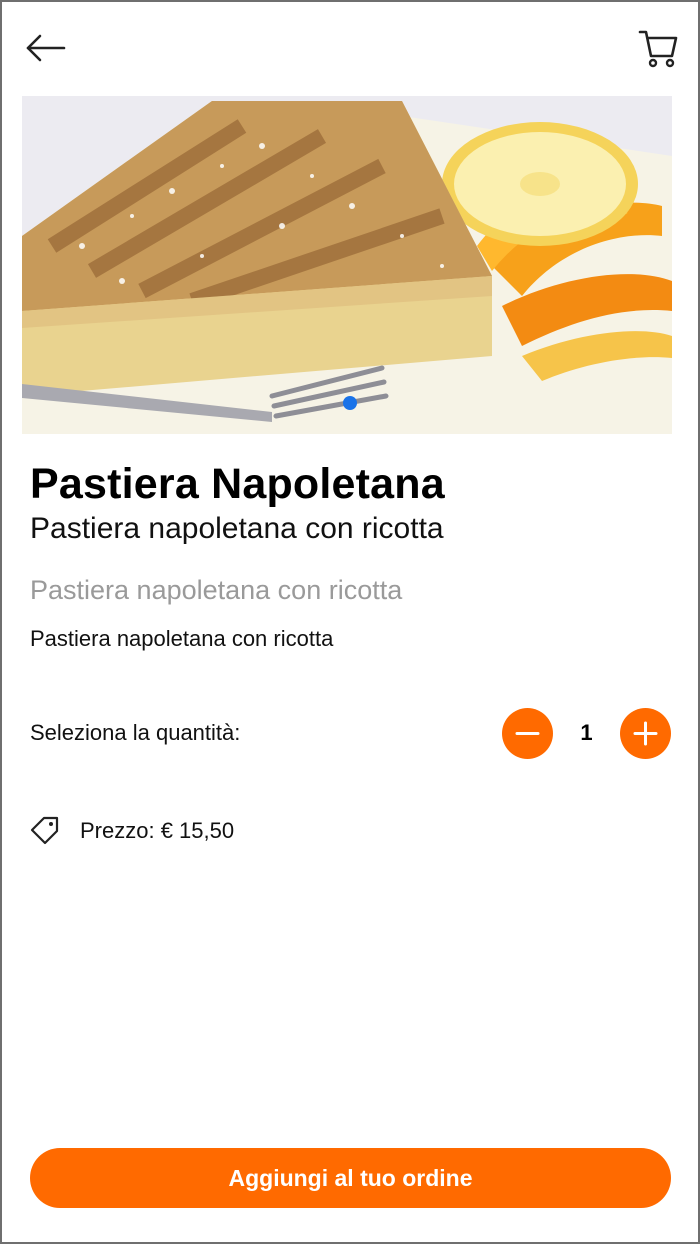  What do you see at coordinates (157, 830) in the screenshot?
I see `price-text: Prezzo: € 15,50` at bounding box center [157, 830].